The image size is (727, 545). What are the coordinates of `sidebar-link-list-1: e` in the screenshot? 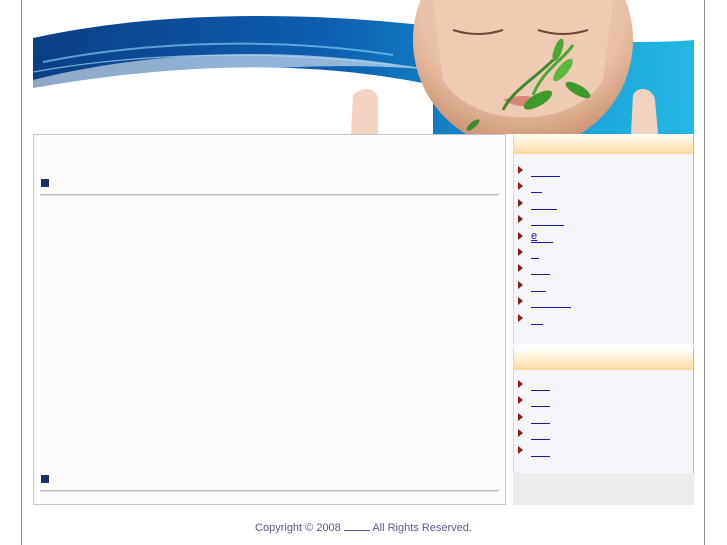 It's located at (603, 245).